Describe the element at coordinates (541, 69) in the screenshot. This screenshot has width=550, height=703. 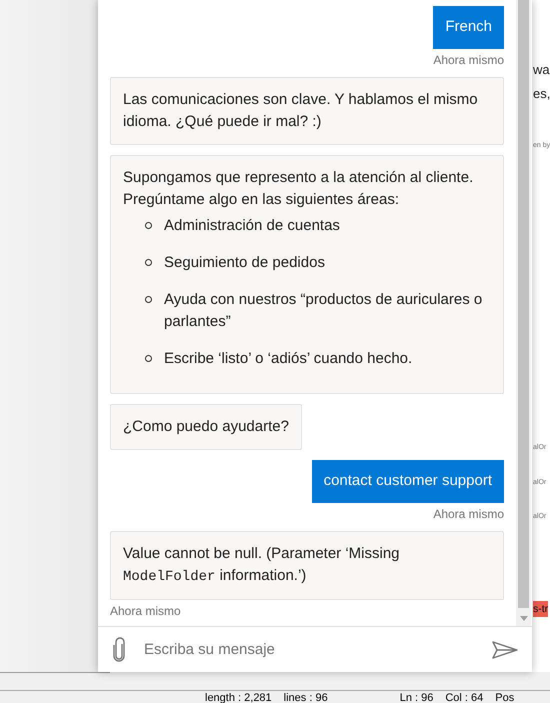
I see `text-fragment: wa` at that location.